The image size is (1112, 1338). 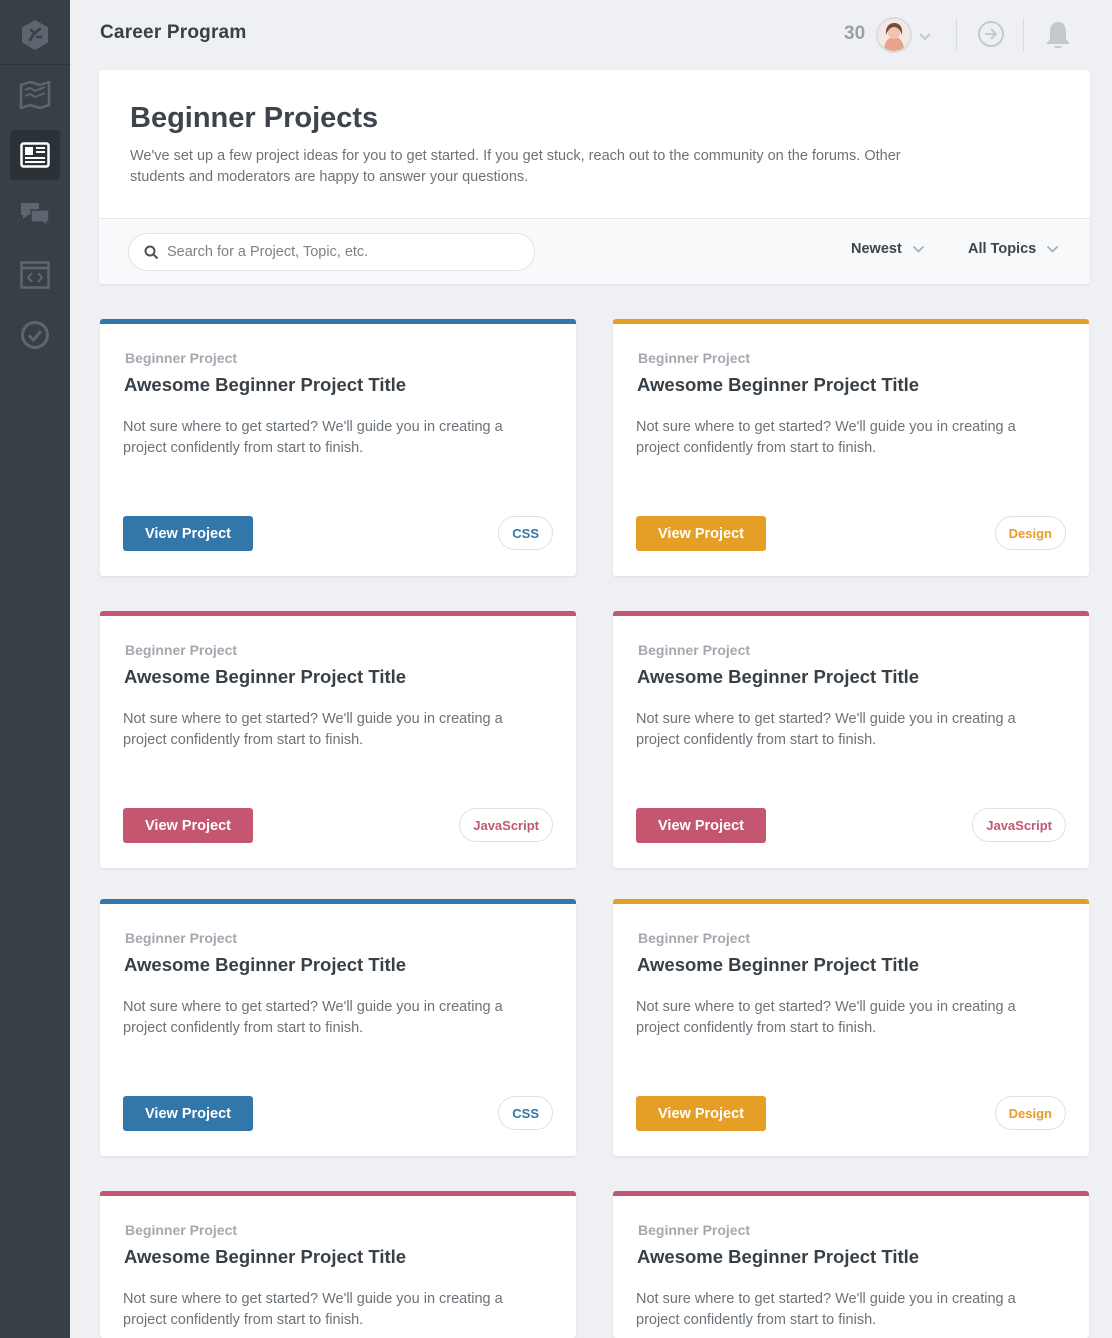 What do you see at coordinates (151, 255) in the screenshot?
I see `search-icon` at bounding box center [151, 255].